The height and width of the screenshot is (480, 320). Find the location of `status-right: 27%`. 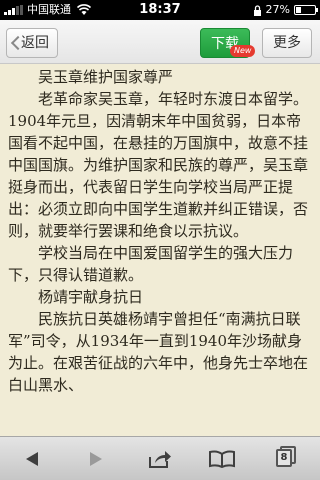

status-right: 27% is located at coordinates (285, 10).